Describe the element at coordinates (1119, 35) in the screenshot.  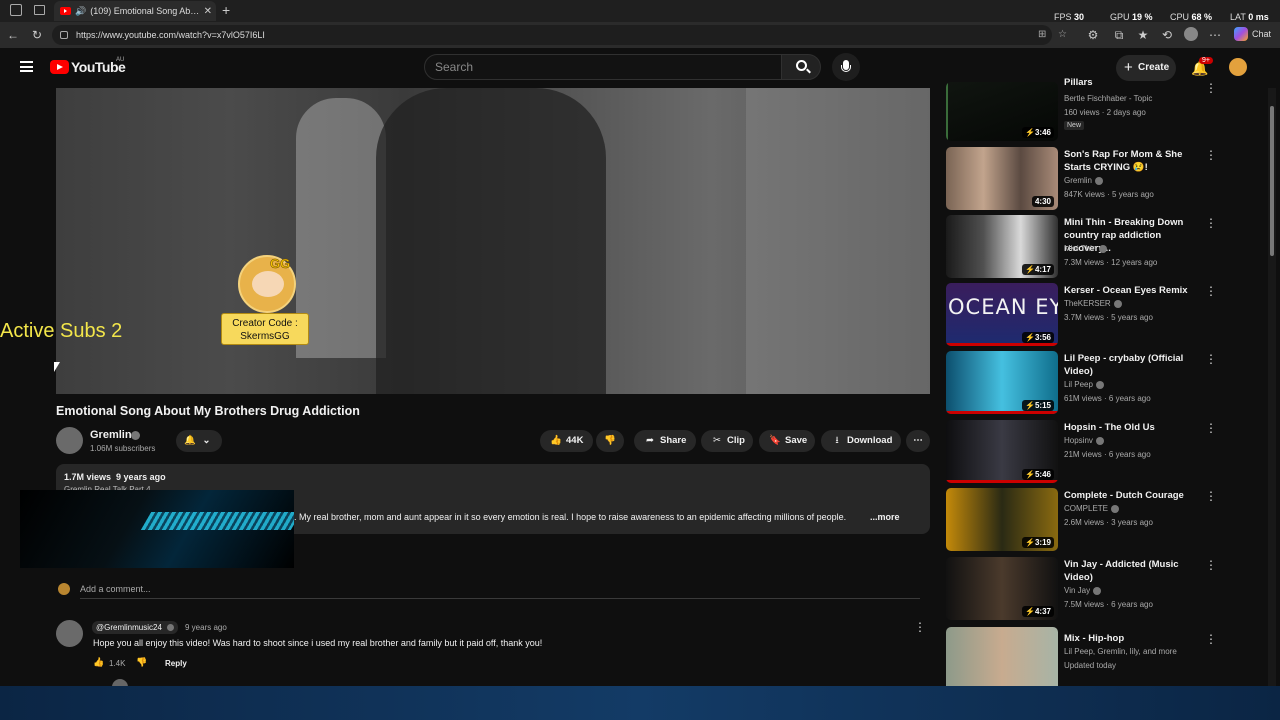
I see `split-screen-icon: ⧉` at that location.